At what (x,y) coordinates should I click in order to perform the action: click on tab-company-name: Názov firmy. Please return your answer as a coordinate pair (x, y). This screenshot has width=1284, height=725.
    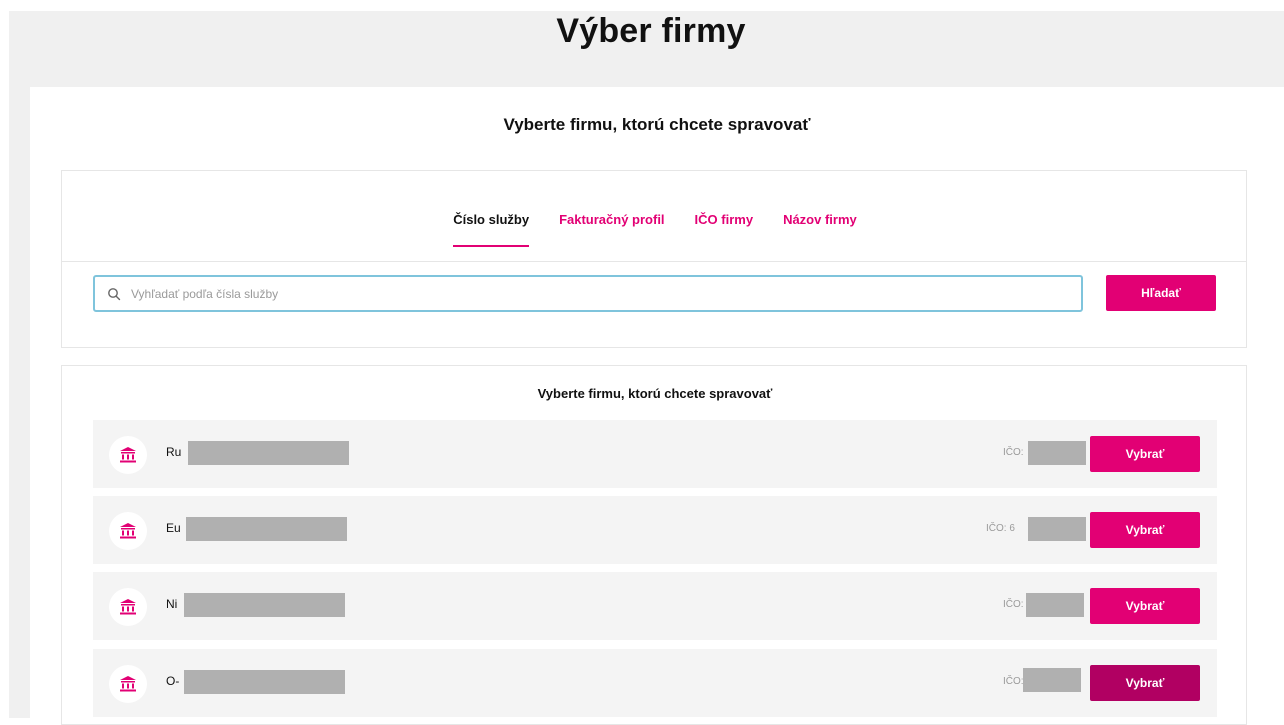
    Looking at the image, I should click on (820, 227).